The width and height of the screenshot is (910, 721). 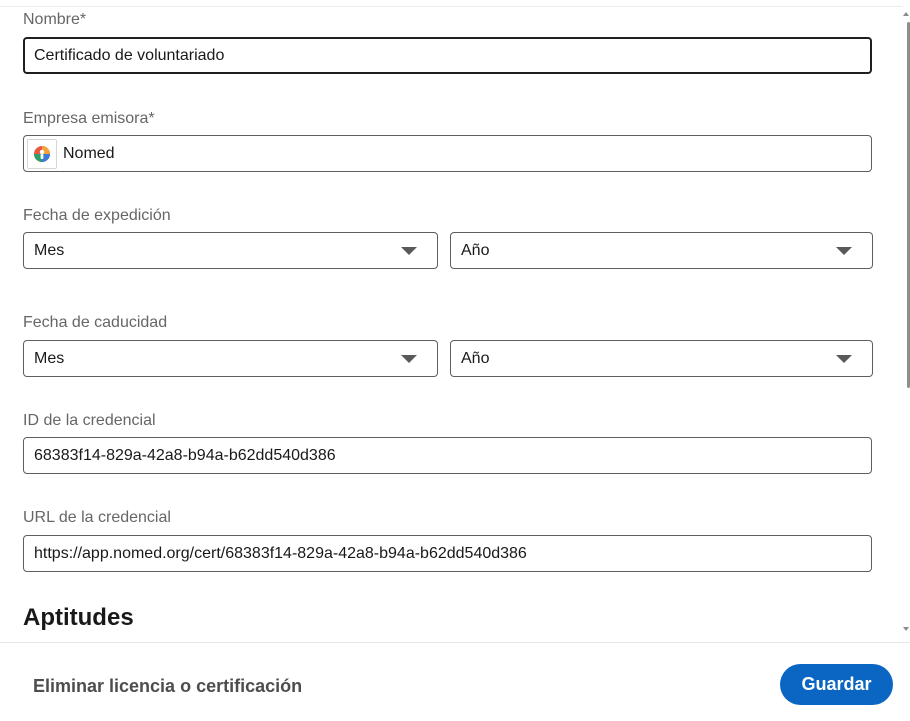 What do you see at coordinates (906, 629) in the screenshot?
I see `scroll-down-icon` at bounding box center [906, 629].